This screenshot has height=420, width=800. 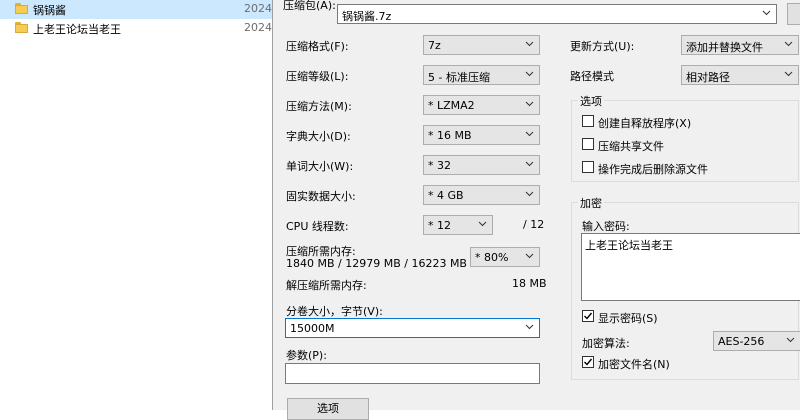 What do you see at coordinates (318, 136) in the screenshot?
I see `dict-label: 字典大小(D):` at bounding box center [318, 136].